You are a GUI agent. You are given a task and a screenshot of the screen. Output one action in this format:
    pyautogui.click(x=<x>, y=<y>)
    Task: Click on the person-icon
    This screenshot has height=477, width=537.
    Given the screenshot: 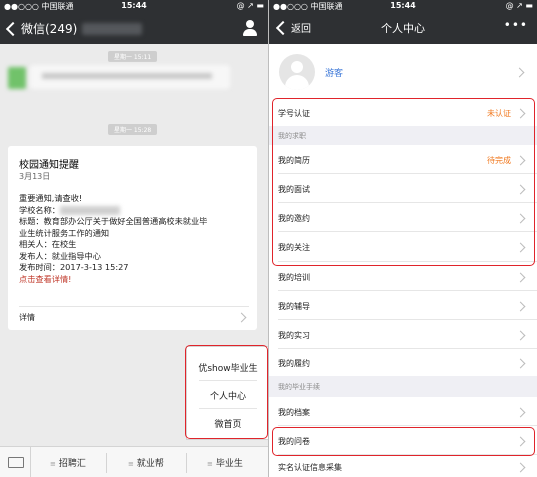 What is the action you would take?
    pyautogui.click(x=250, y=28)
    